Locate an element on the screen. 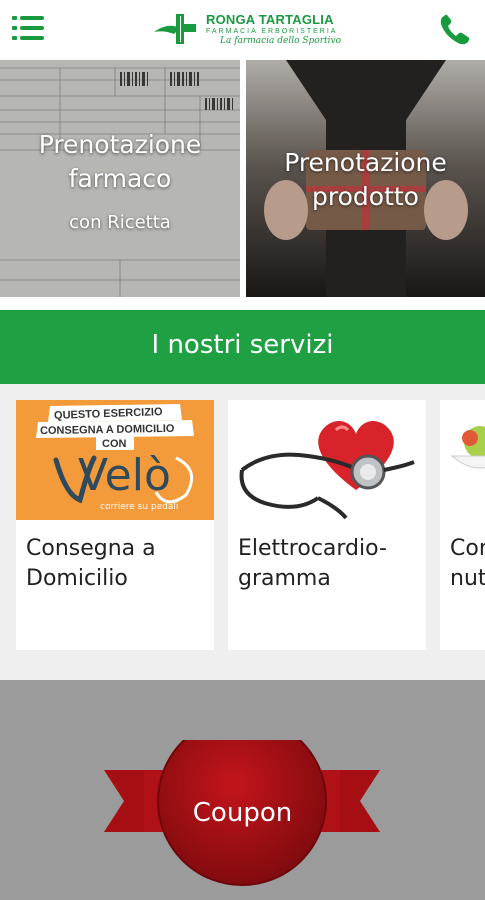 This screenshot has width=485, height=900. service-label-nutrizione: Con nut is located at coordinates (467, 563).